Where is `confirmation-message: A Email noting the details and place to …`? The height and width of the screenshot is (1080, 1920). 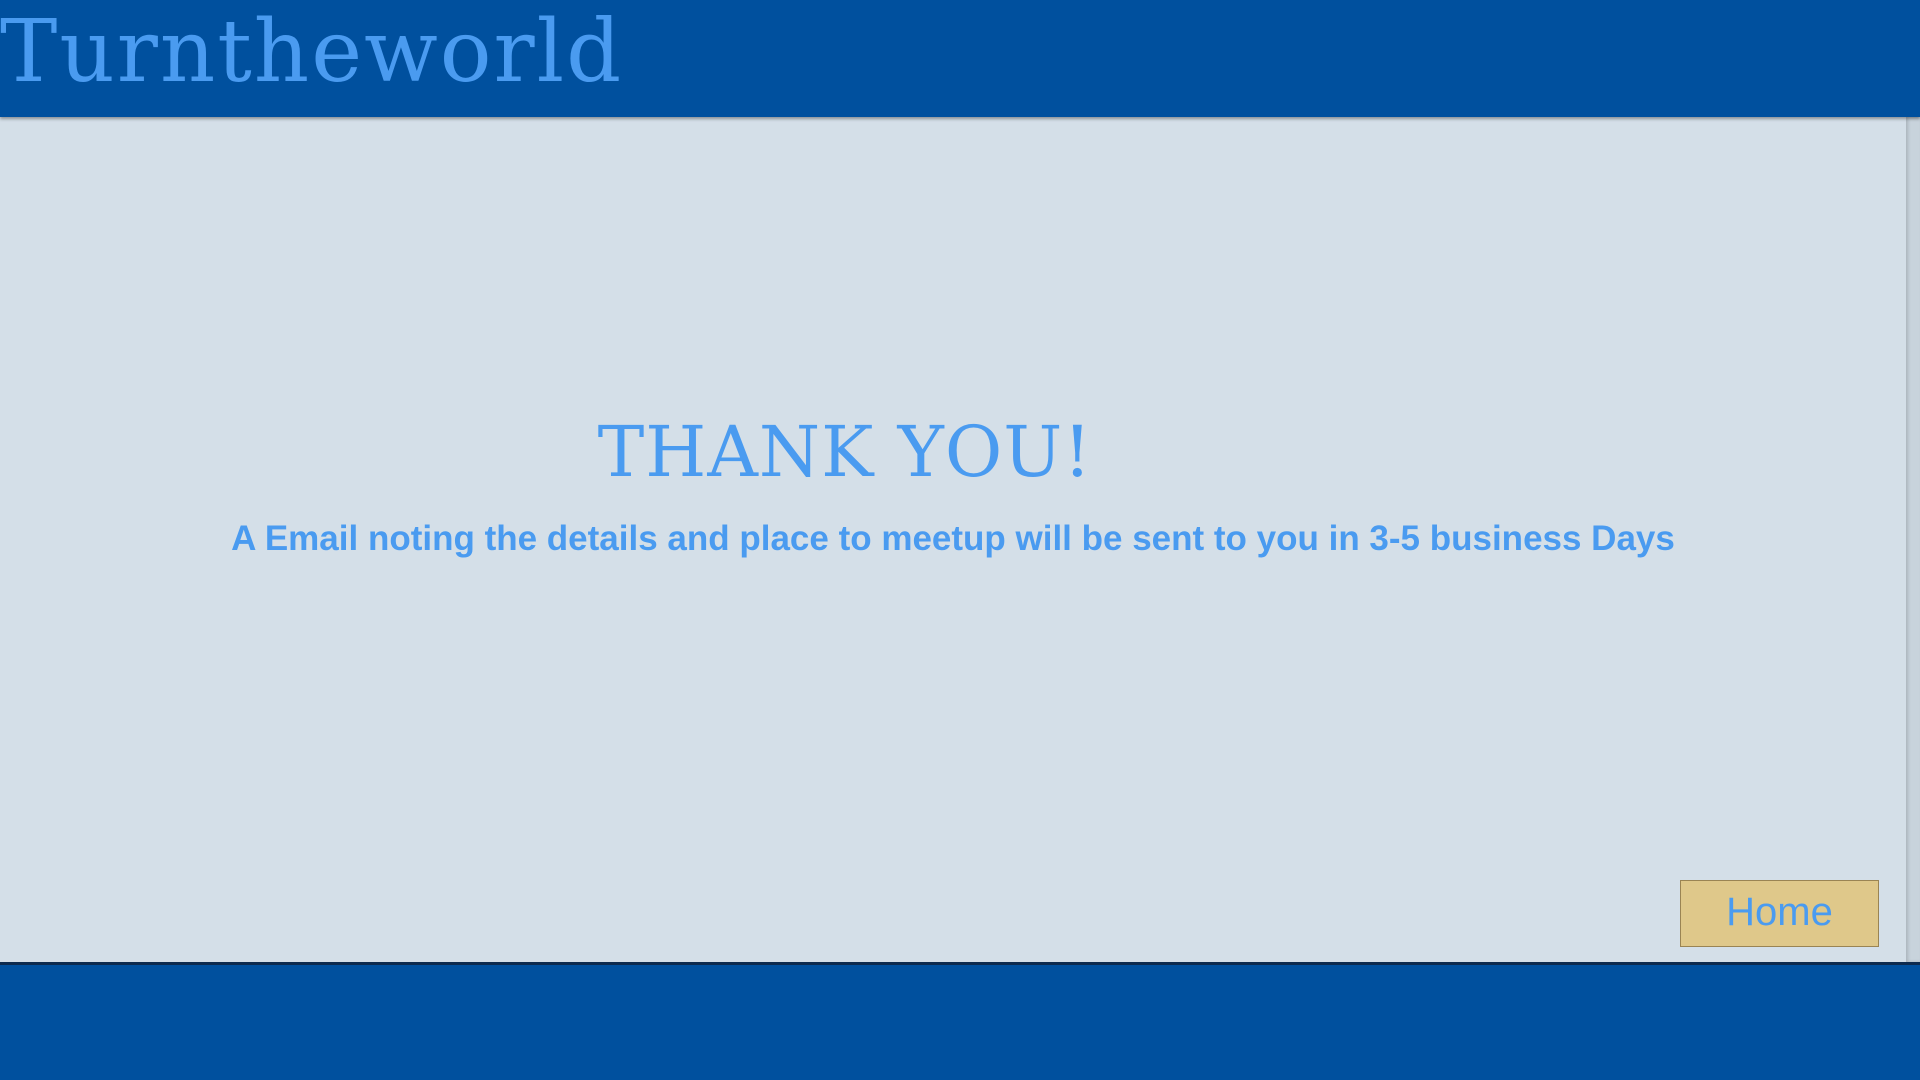 confirmation-message: A Email noting the details and place to … is located at coordinates (953, 538).